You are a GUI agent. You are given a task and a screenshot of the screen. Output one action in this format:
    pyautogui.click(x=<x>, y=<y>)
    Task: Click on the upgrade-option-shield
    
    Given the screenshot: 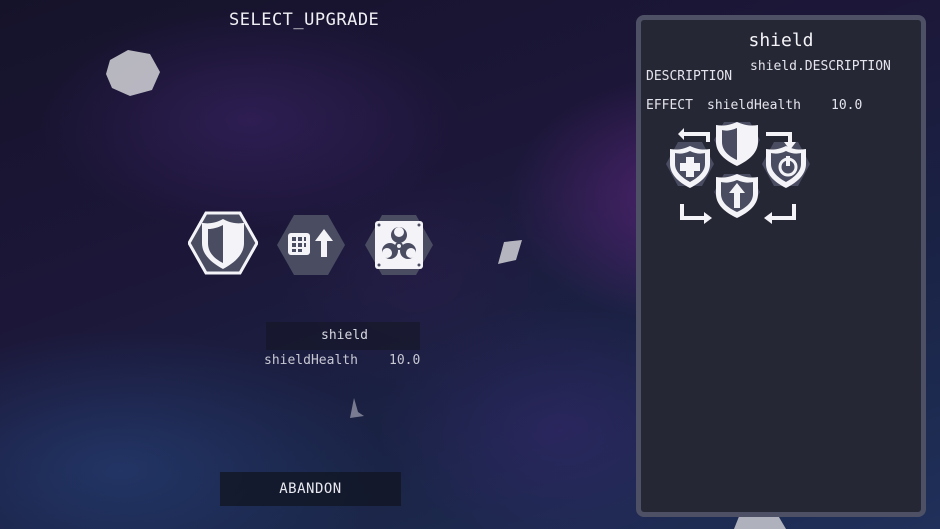 What is the action you would take?
    pyautogui.click(x=223, y=243)
    